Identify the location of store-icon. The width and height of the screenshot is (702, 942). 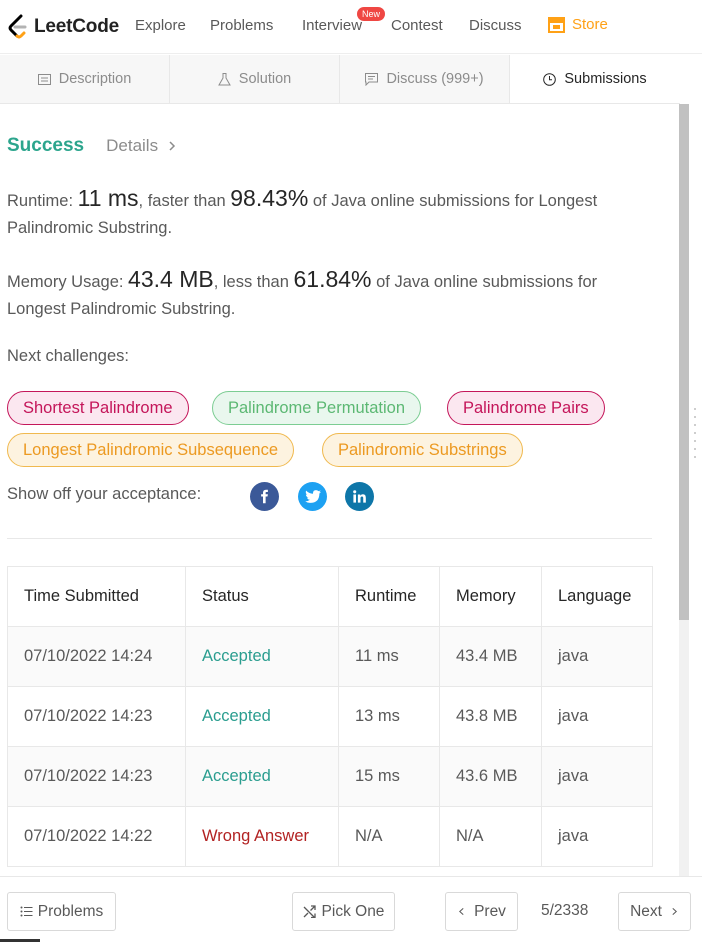
(556, 25).